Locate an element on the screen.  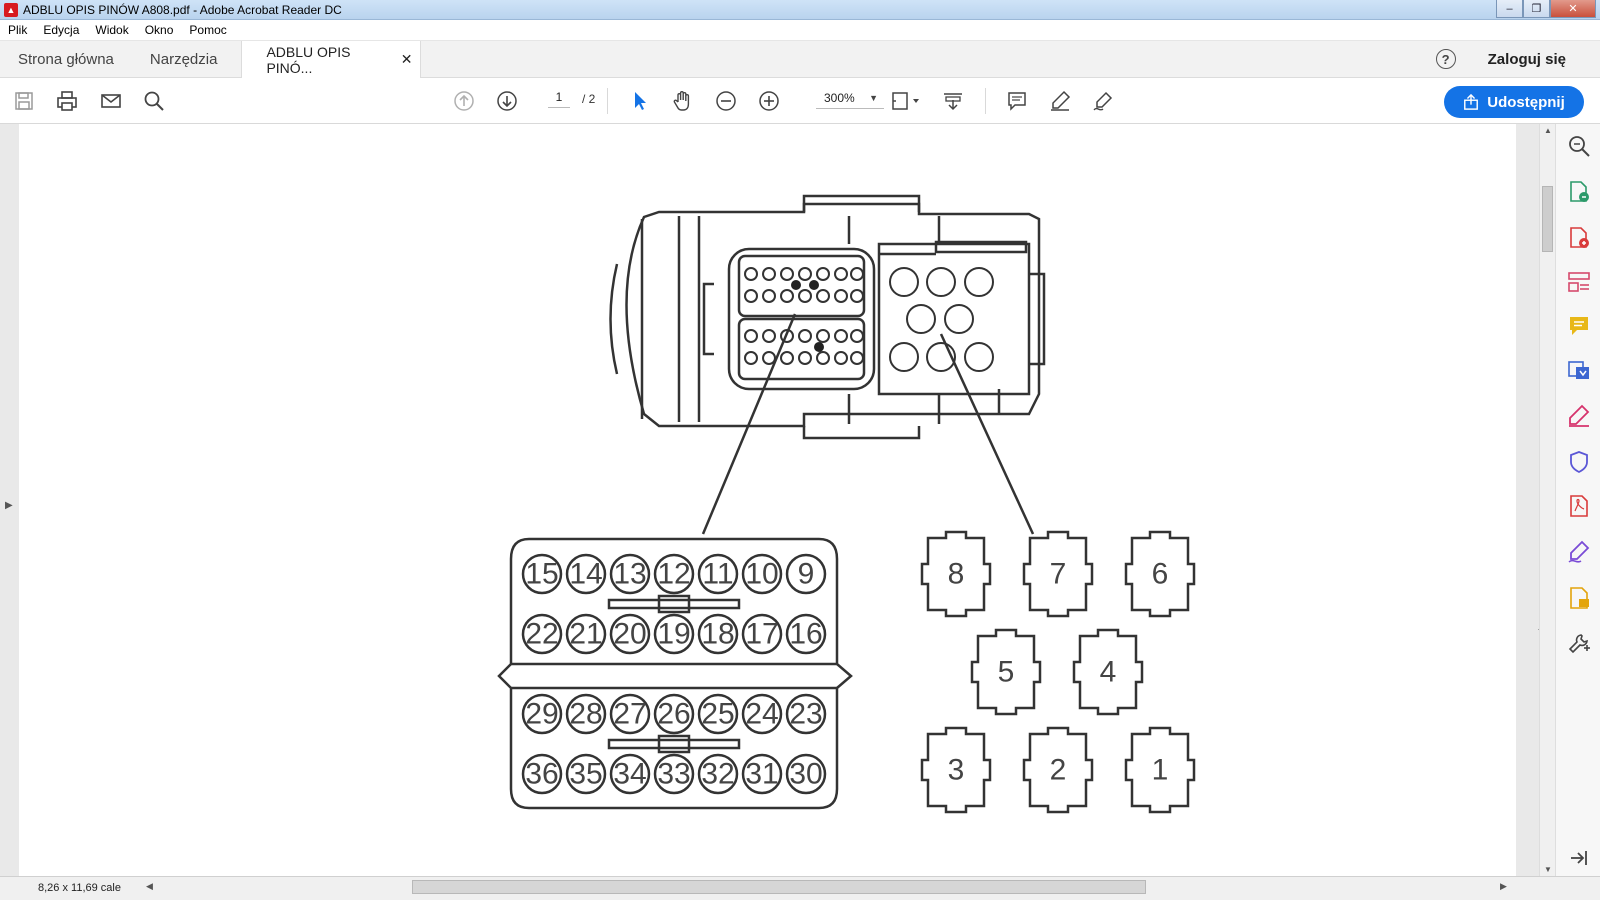
pin-label: 14 is located at coordinates (585, 574).